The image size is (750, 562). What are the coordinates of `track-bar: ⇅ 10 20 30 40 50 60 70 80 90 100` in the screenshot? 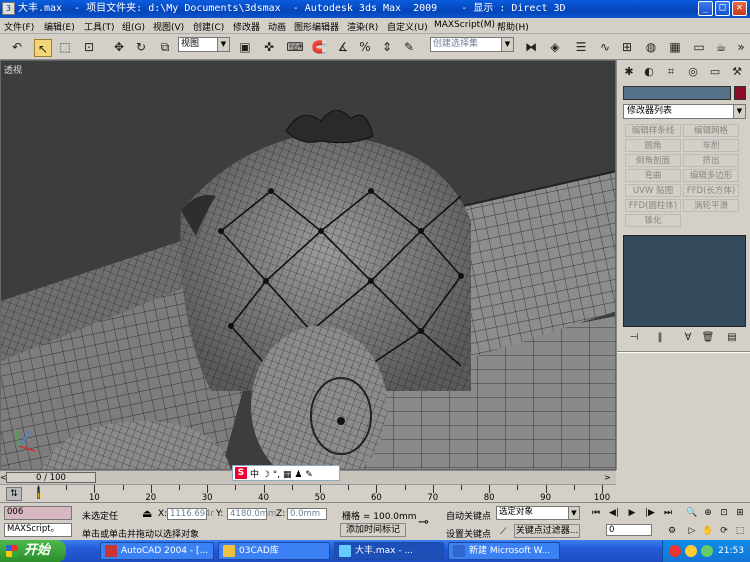 It's located at (308, 493).